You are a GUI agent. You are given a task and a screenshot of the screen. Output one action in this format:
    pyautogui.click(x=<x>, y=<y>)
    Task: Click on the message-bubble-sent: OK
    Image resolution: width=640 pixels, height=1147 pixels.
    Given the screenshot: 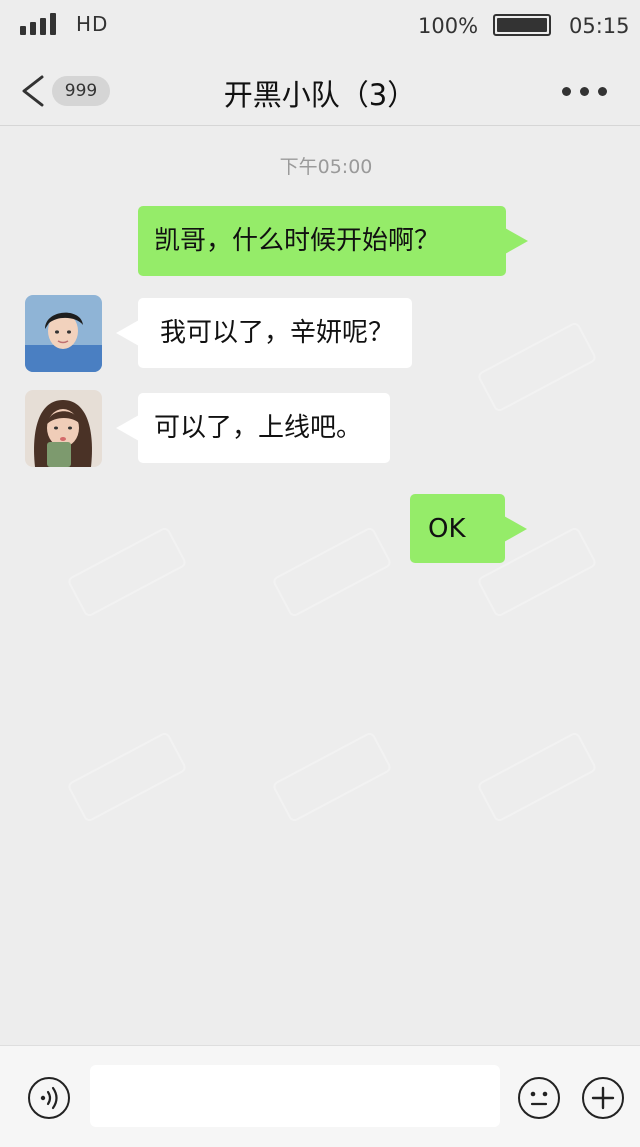 What is the action you would take?
    pyautogui.click(x=468, y=528)
    